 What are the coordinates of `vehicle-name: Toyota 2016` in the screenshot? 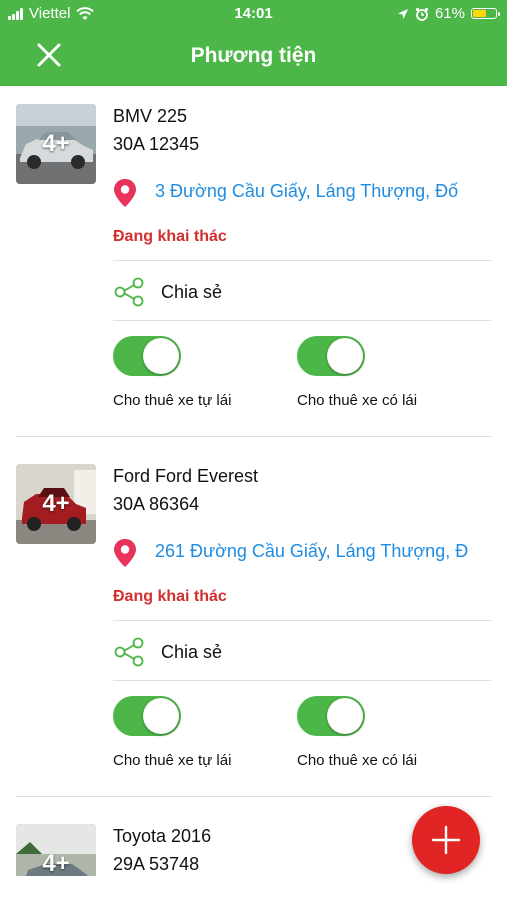 It's located at (162, 836).